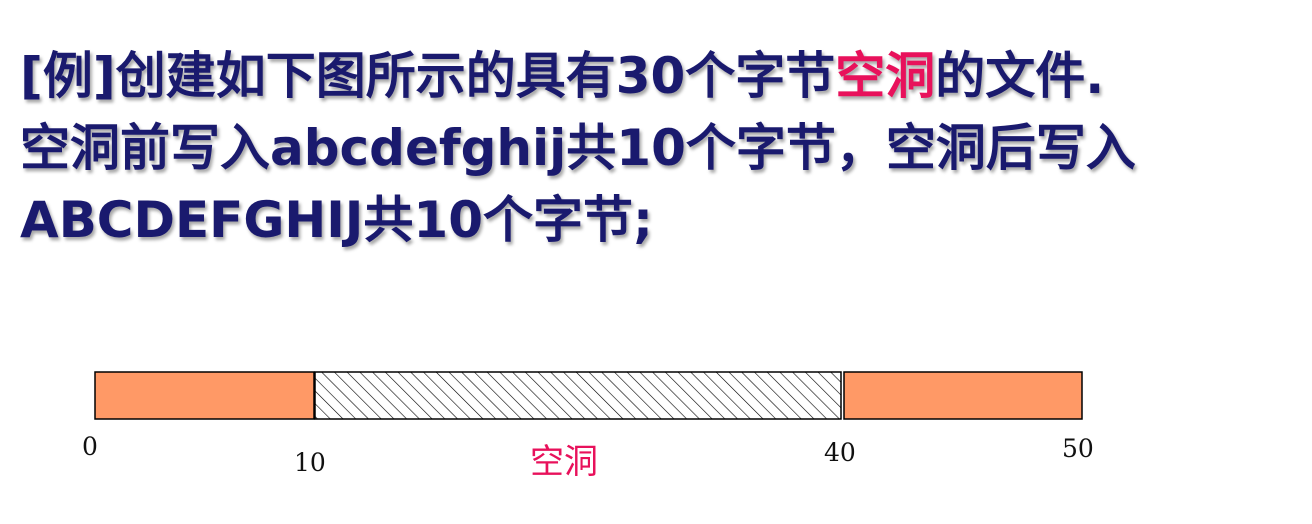 Image resolution: width=1312 pixels, height=524 pixels. Describe the element at coordinates (1078, 448) in the screenshot. I see `tick-label: 50` at that location.